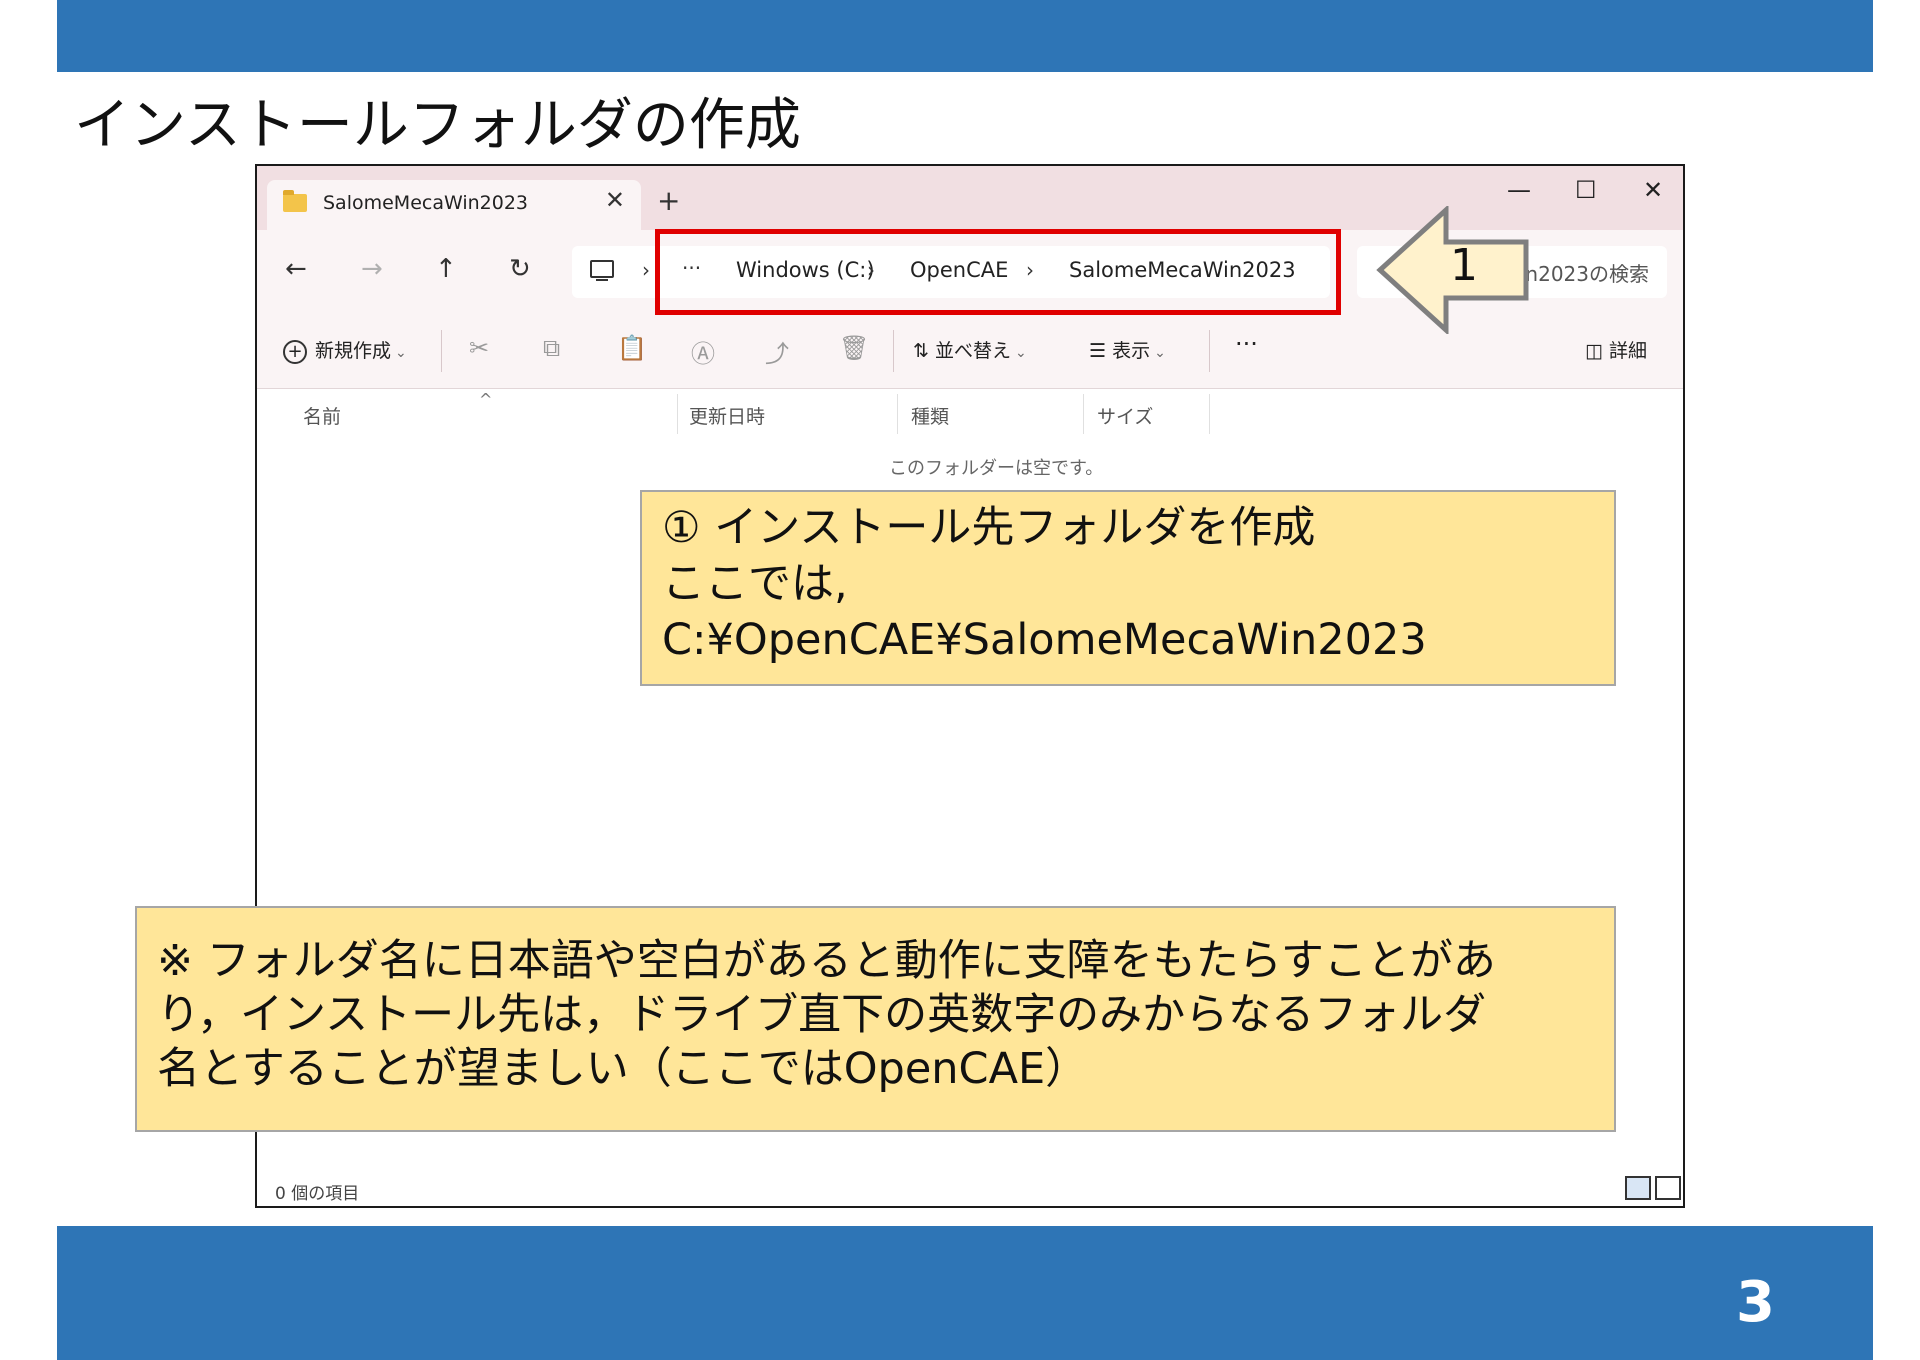  I want to click on details-pane-button: ◫ 詳細, so click(1616, 349).